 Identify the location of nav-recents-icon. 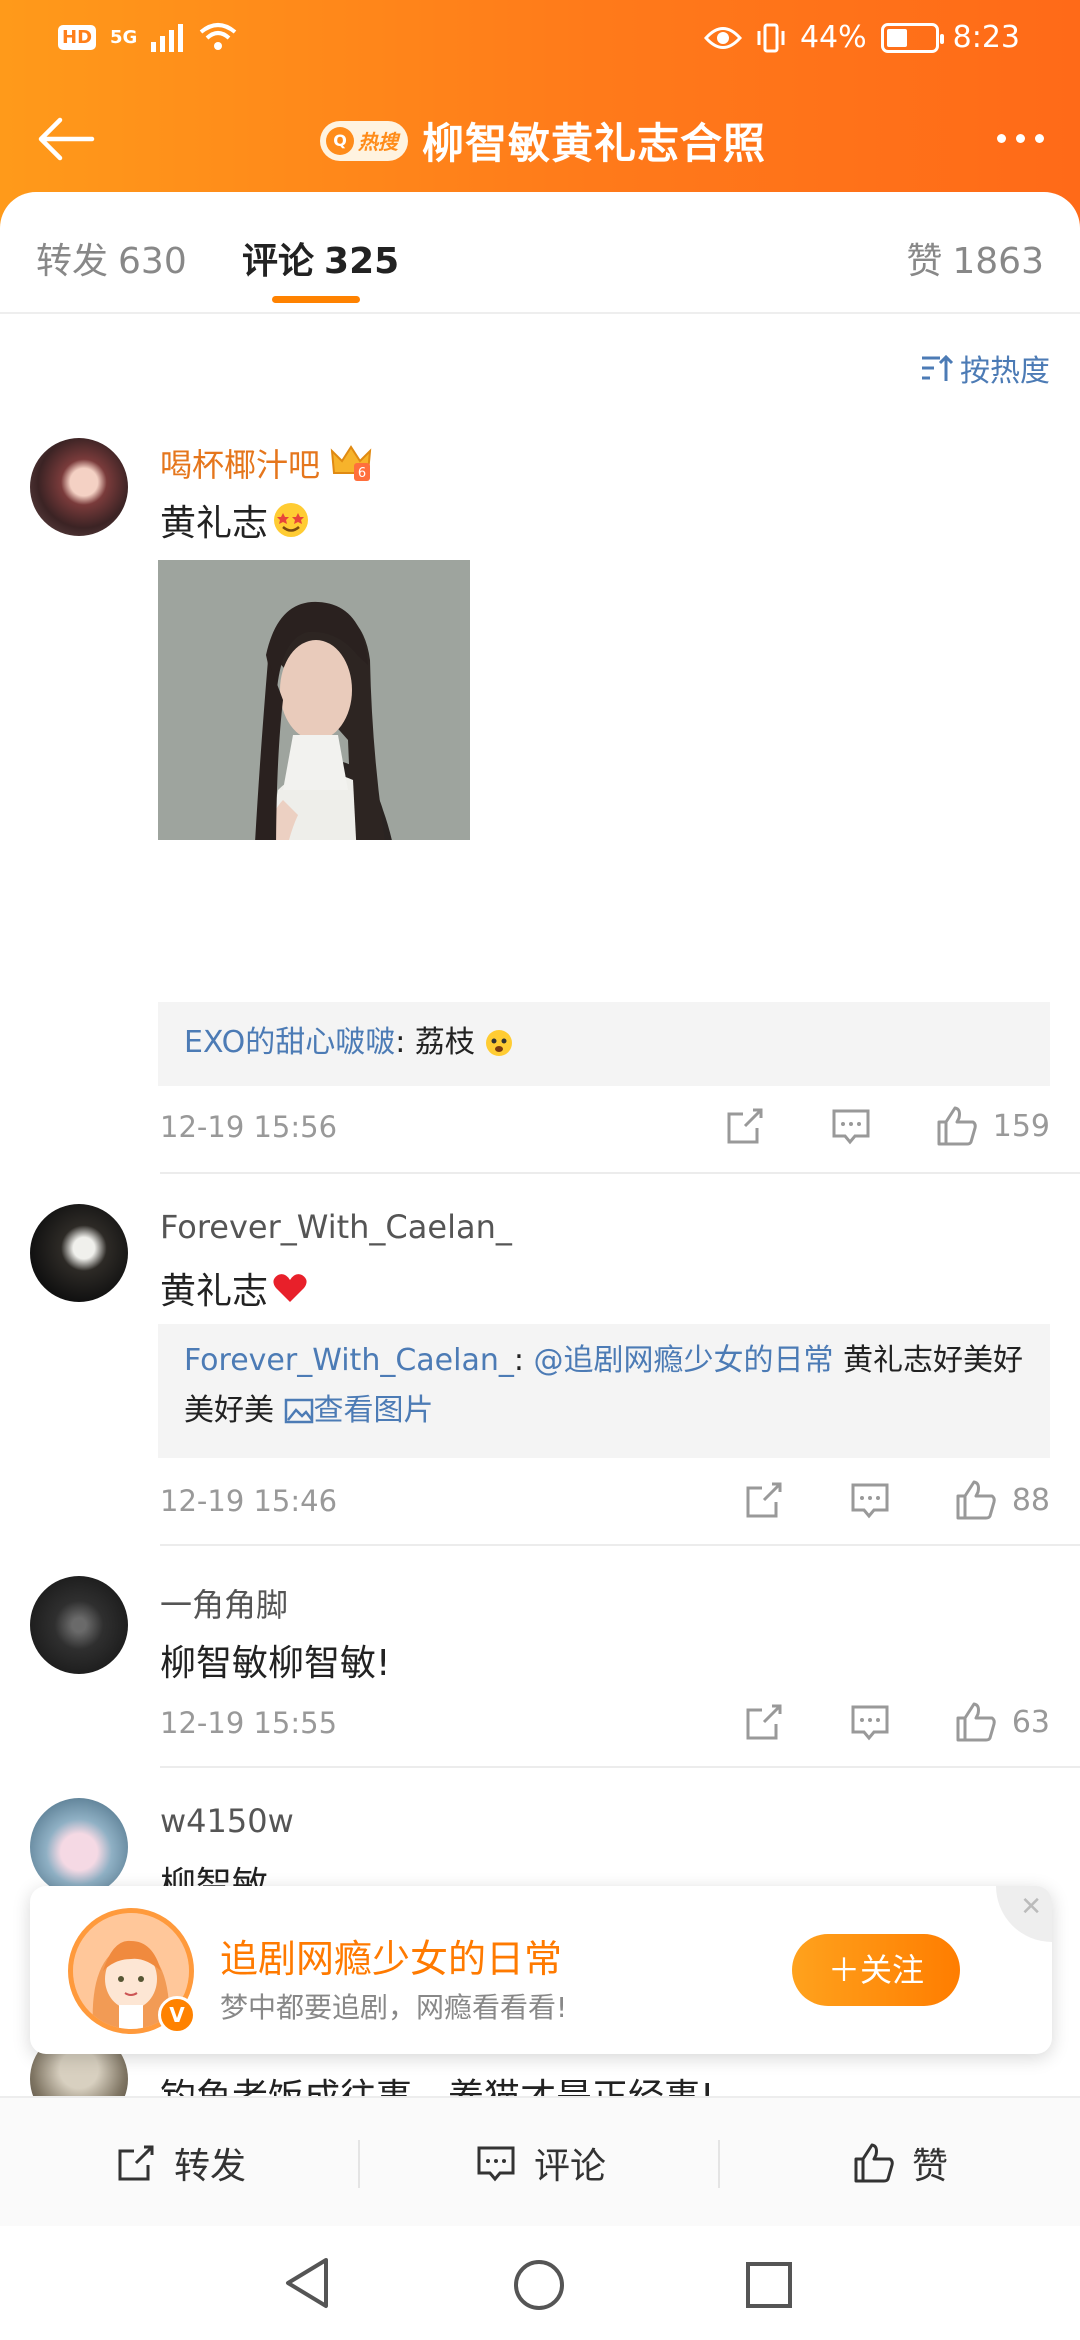
(769, 2285).